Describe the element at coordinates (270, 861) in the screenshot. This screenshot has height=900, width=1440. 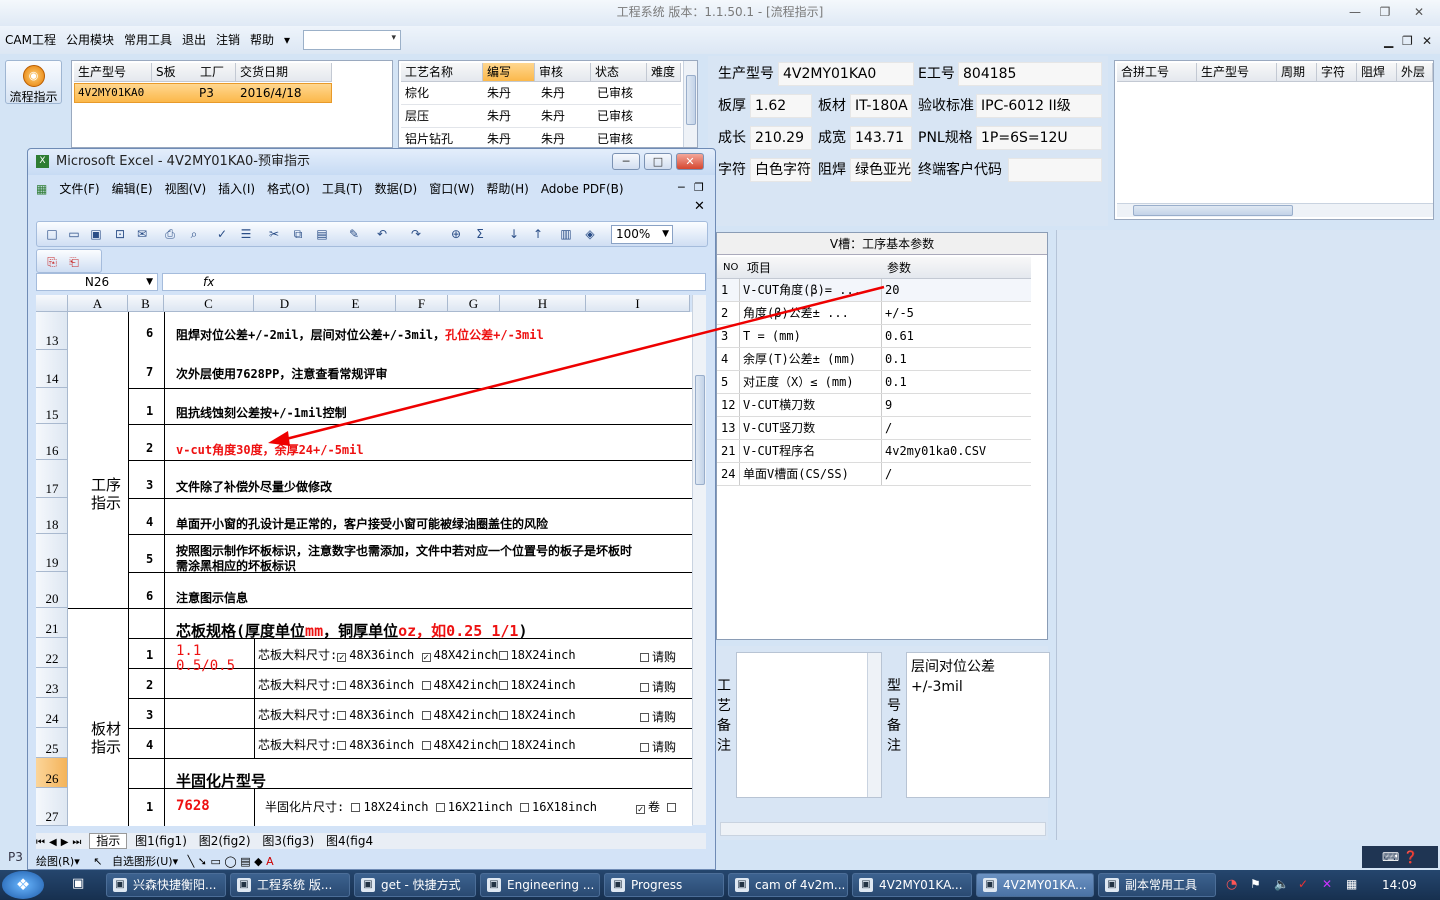
I see `font-color-icon: A` at that location.